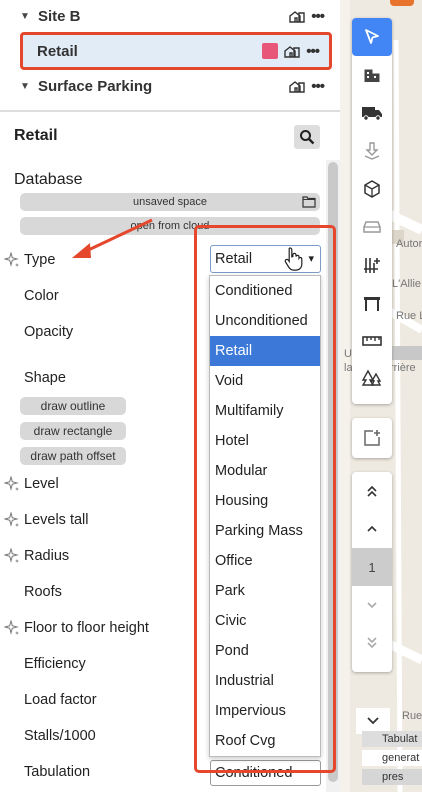 This screenshot has height=792, width=422. I want to click on trees-icon, so click(371, 377).